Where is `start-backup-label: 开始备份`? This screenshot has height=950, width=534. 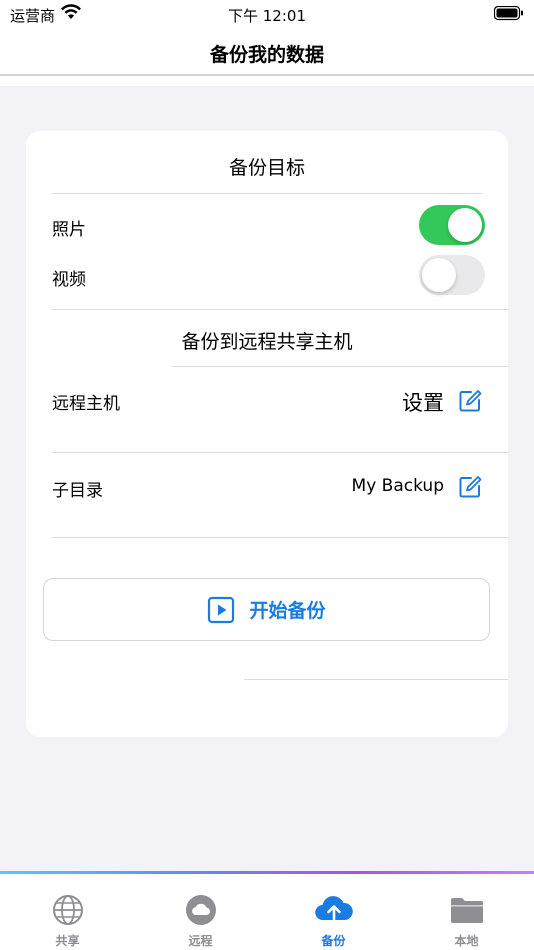 start-backup-label: 开始备份 is located at coordinates (287, 611).